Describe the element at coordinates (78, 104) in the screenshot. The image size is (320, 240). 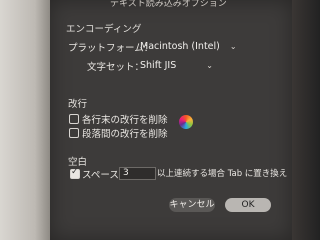
I see `linebreak-heading: 改行` at that location.